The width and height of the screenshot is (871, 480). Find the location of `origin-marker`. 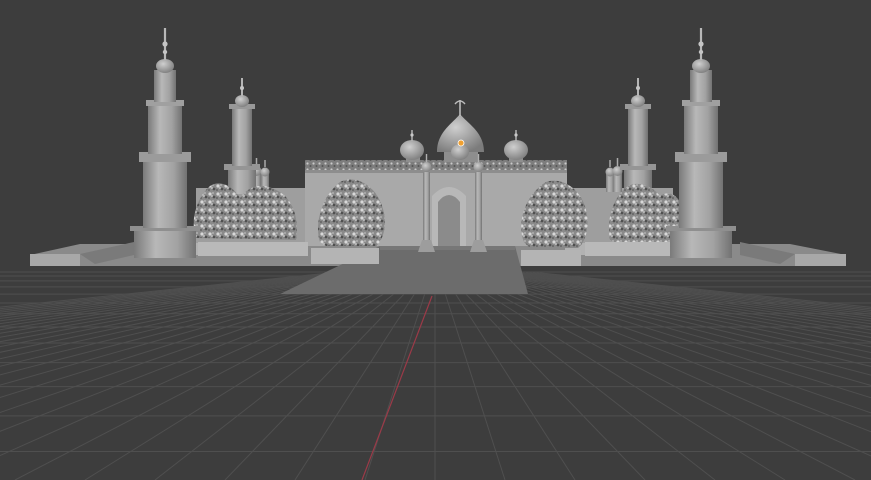

origin-marker is located at coordinates (461, 143).